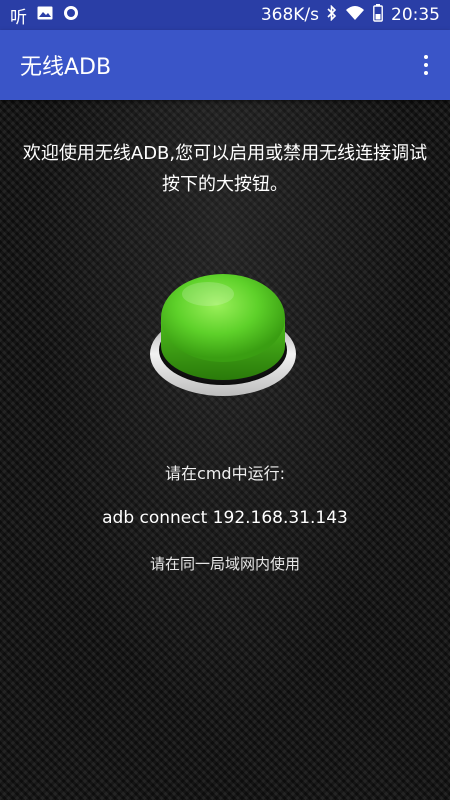 The image size is (450, 800). Describe the element at coordinates (225, 473) in the screenshot. I see `cmd-hint: 请在cmd中运行:` at that location.